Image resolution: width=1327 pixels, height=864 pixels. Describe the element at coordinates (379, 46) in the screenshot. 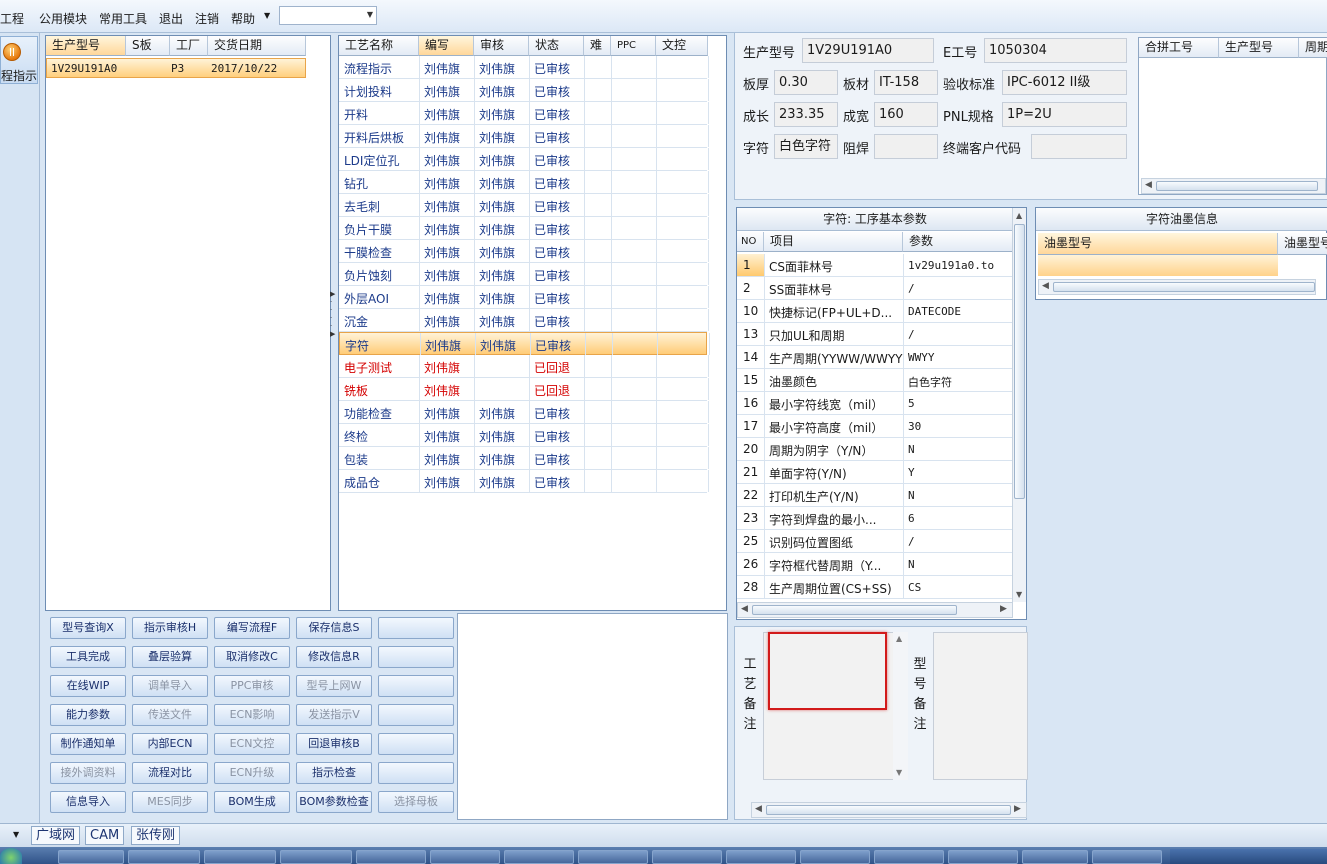

I see `process-name-col-header: 工艺名称` at that location.